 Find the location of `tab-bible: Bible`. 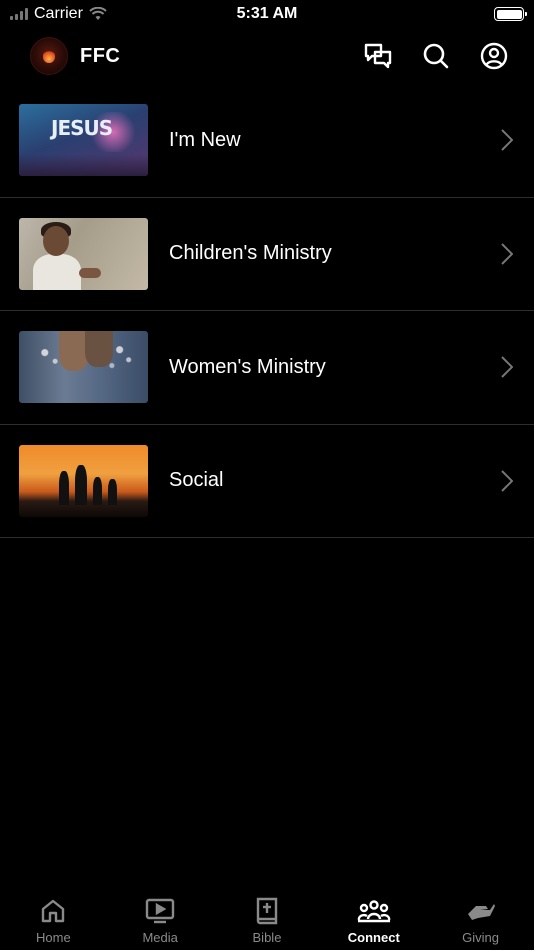

tab-bible: Bible is located at coordinates (267, 920).